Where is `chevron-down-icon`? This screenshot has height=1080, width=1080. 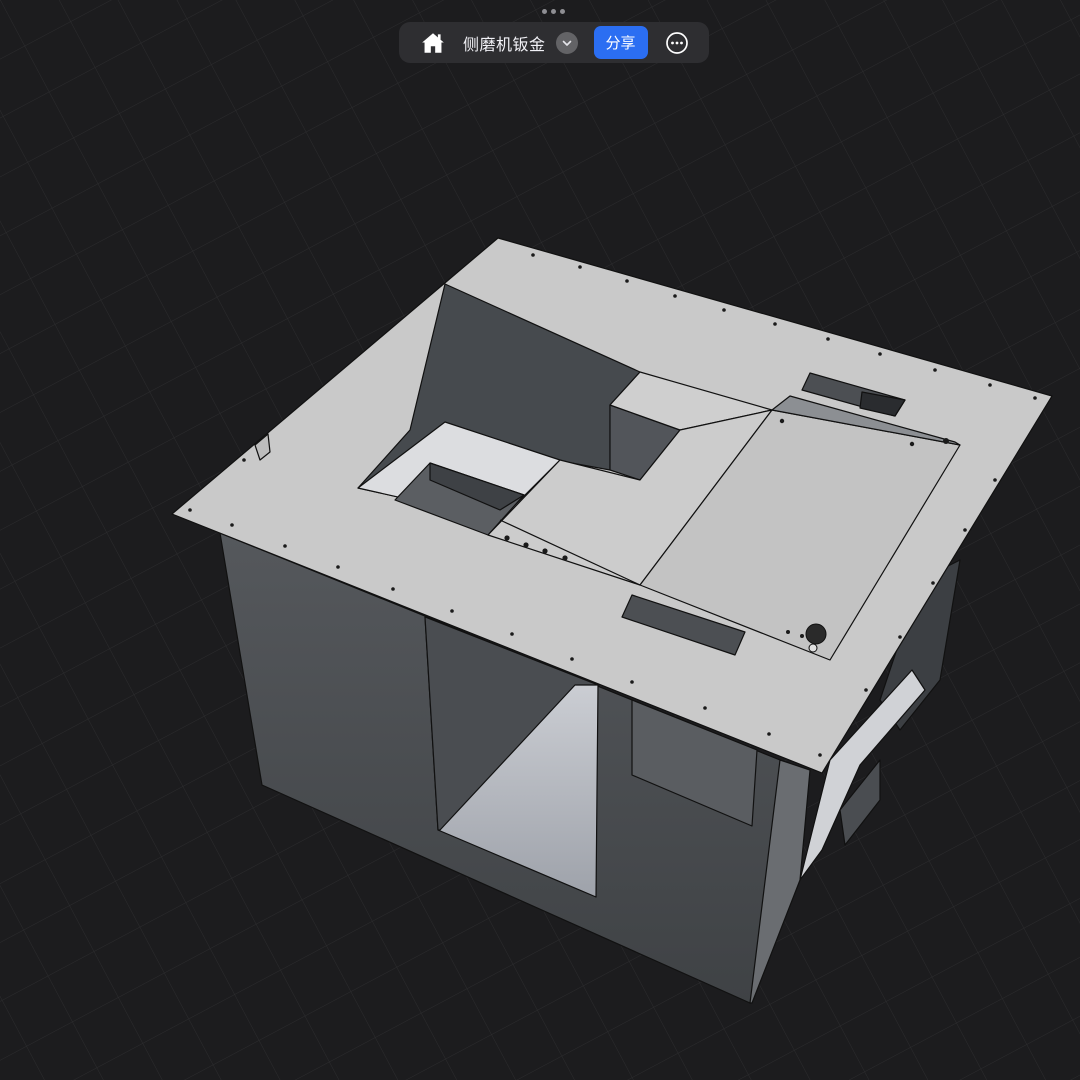 chevron-down-icon is located at coordinates (566, 43).